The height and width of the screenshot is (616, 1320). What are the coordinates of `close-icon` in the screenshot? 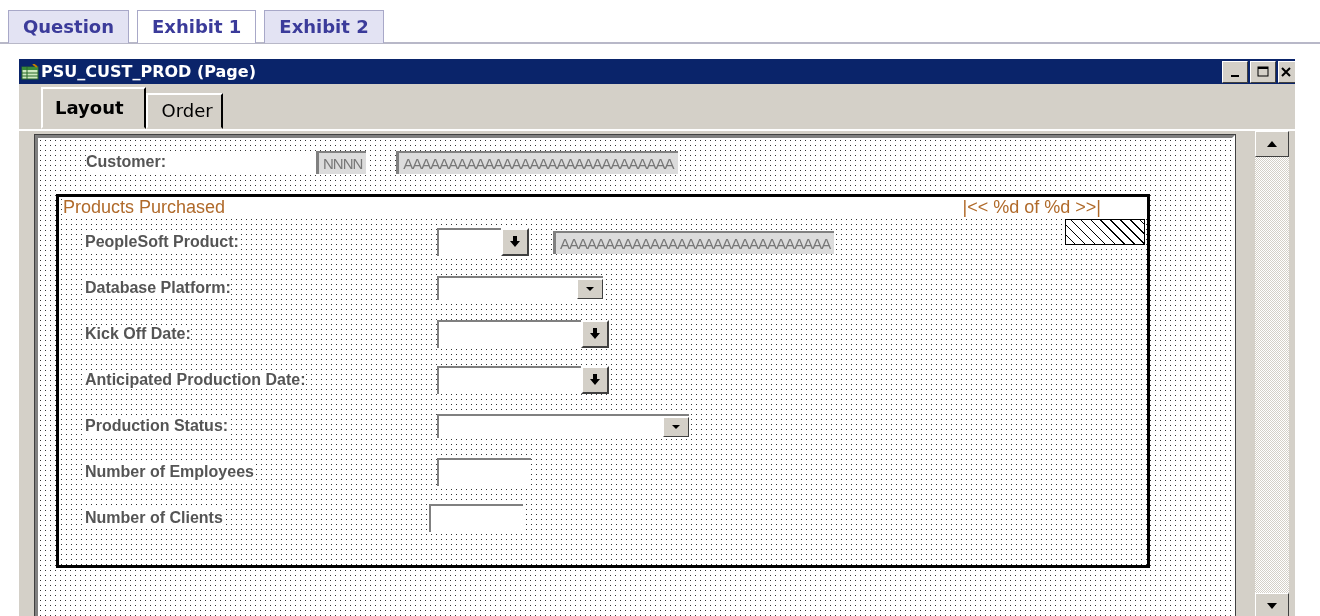 It's located at (1286, 71).